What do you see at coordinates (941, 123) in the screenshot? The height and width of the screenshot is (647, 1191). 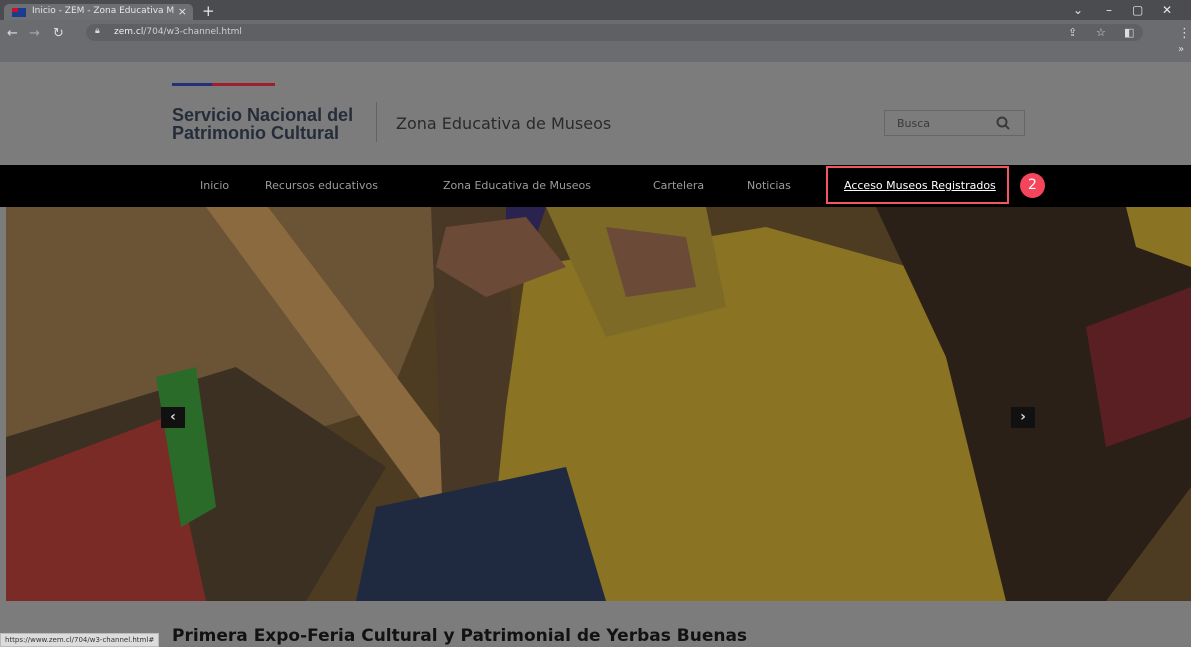 I see `search-input` at bounding box center [941, 123].